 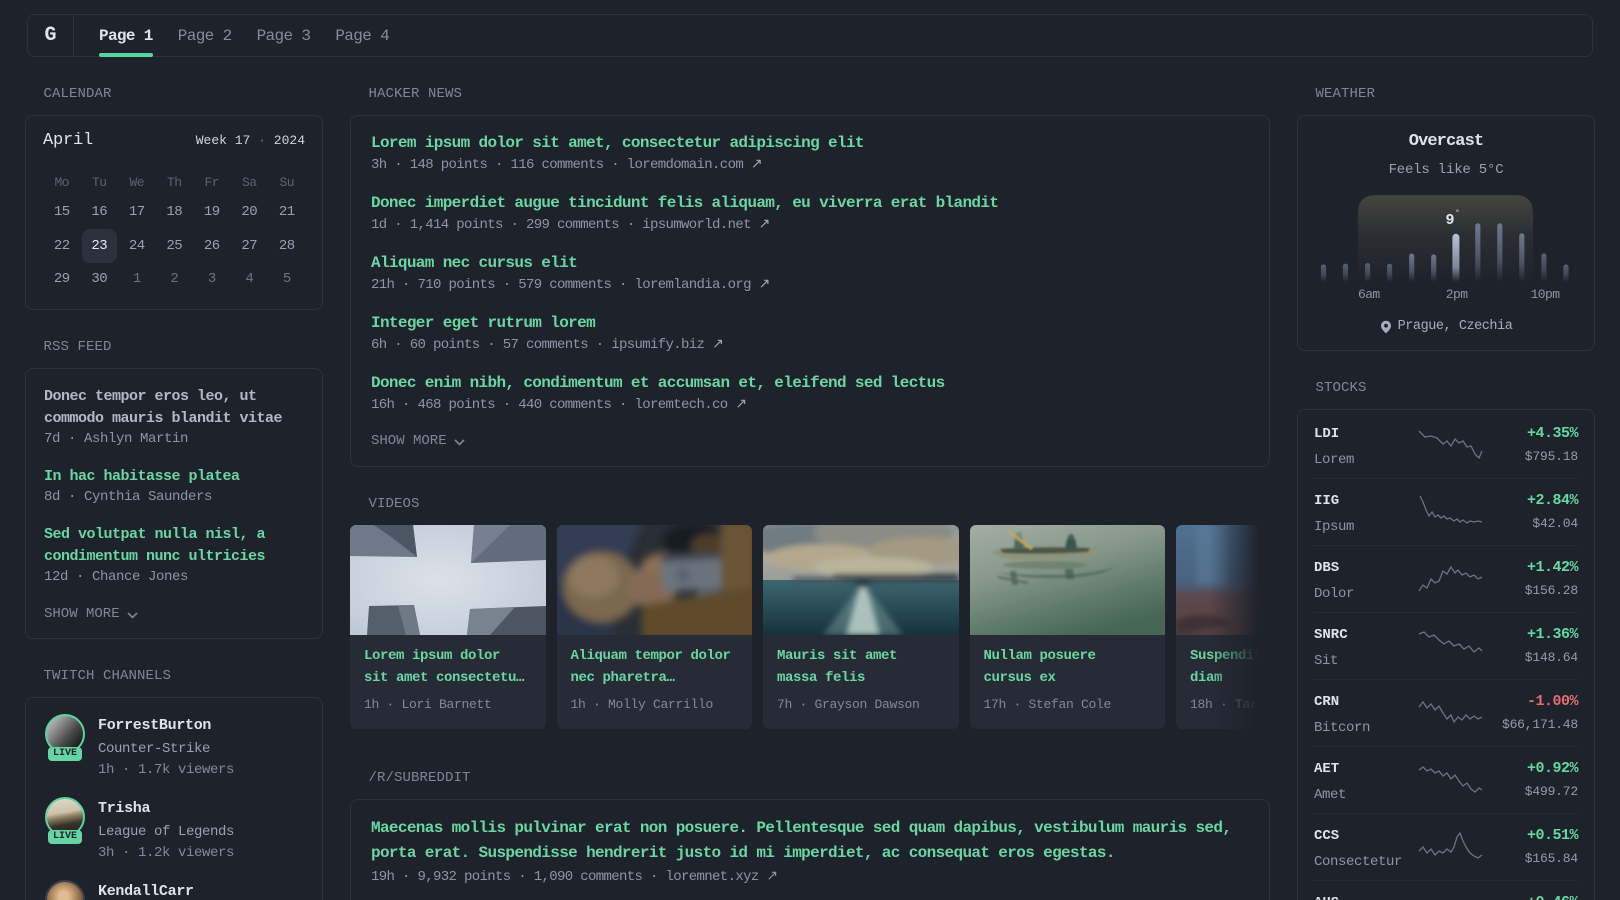 I want to click on svg-text: 9, so click(x=1449, y=220).